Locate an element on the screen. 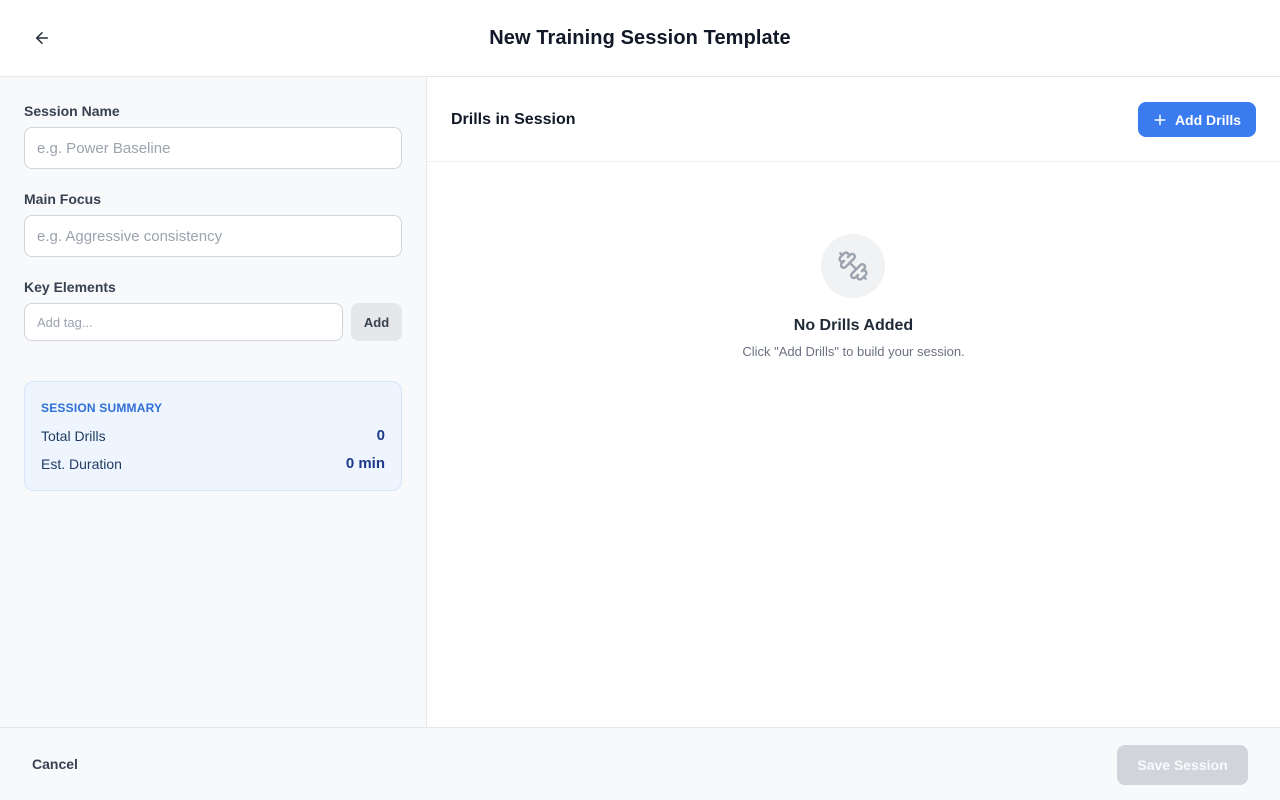 This screenshot has height=800, width=1280. dumbbell-icon is located at coordinates (853, 266).